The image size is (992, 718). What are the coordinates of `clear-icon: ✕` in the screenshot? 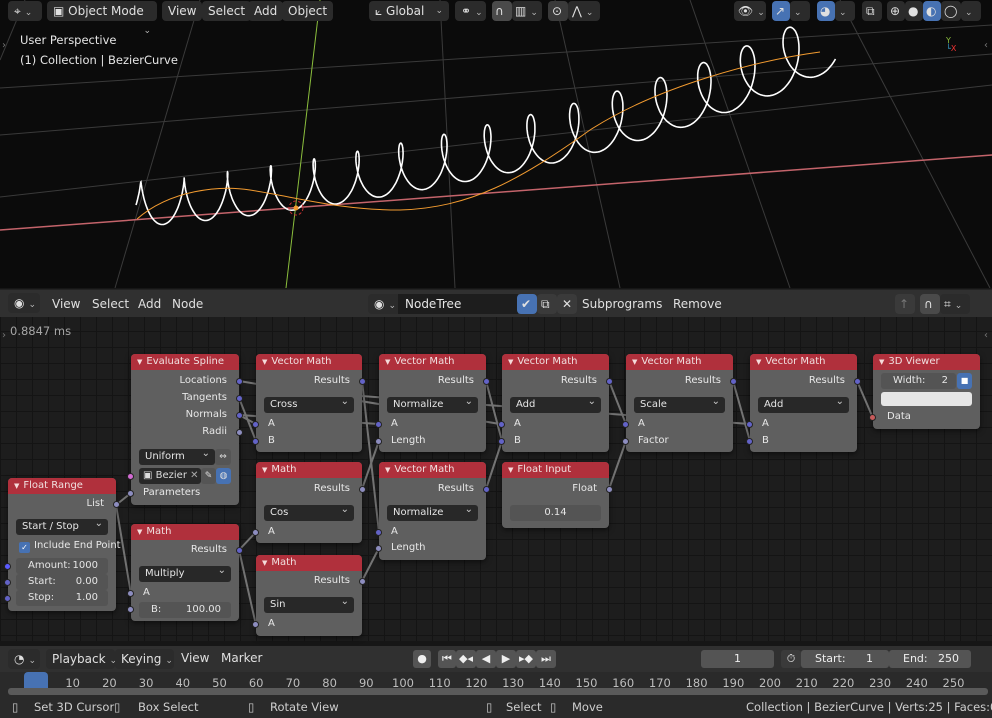 It's located at (194, 475).